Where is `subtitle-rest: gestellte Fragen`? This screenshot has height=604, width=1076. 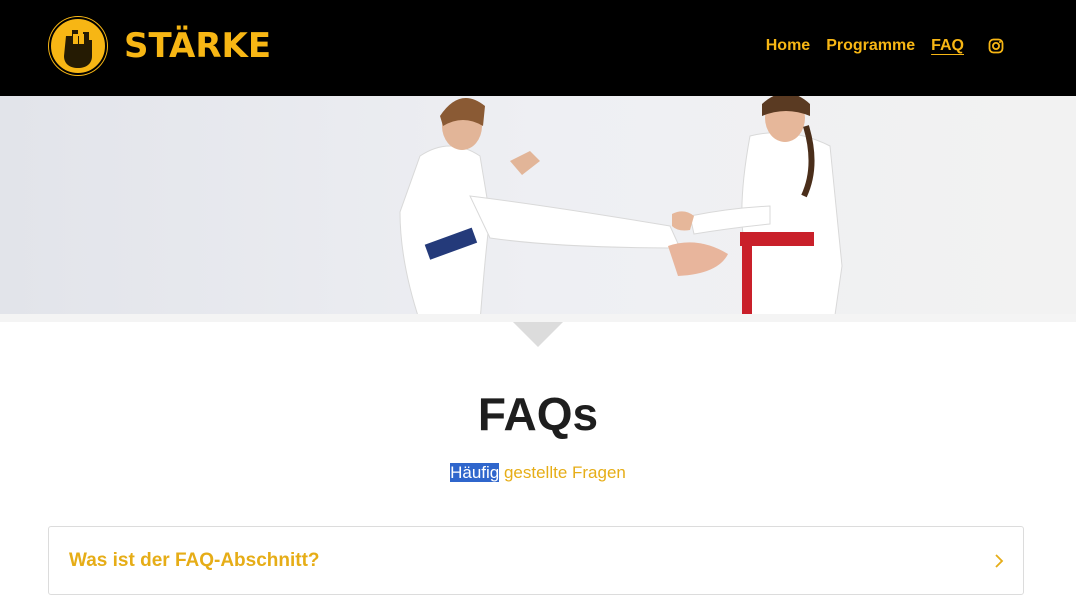 subtitle-rest: gestellte Fragen is located at coordinates (562, 472).